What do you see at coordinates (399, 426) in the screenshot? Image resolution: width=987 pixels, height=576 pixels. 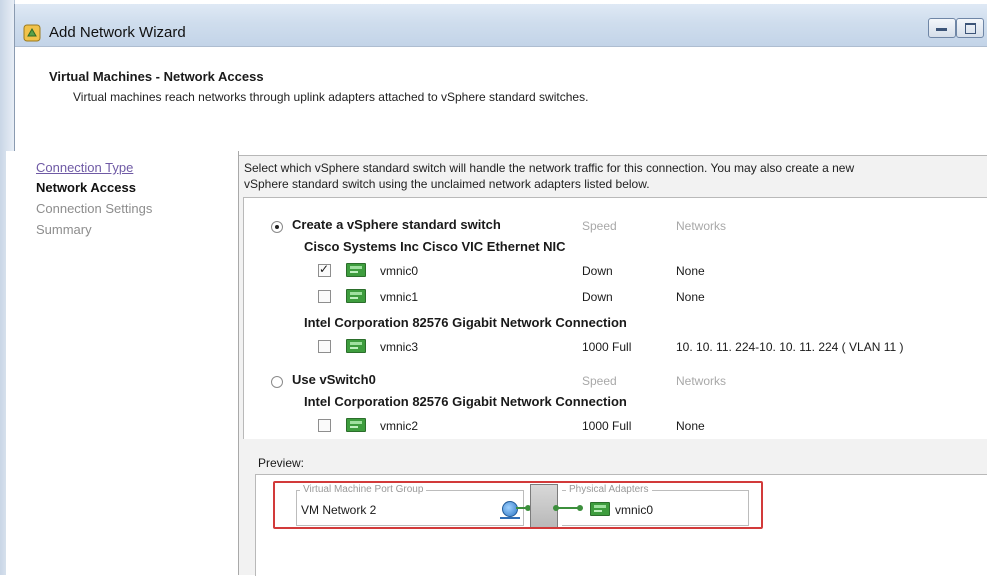 I see `nic-name: vmnic2` at bounding box center [399, 426].